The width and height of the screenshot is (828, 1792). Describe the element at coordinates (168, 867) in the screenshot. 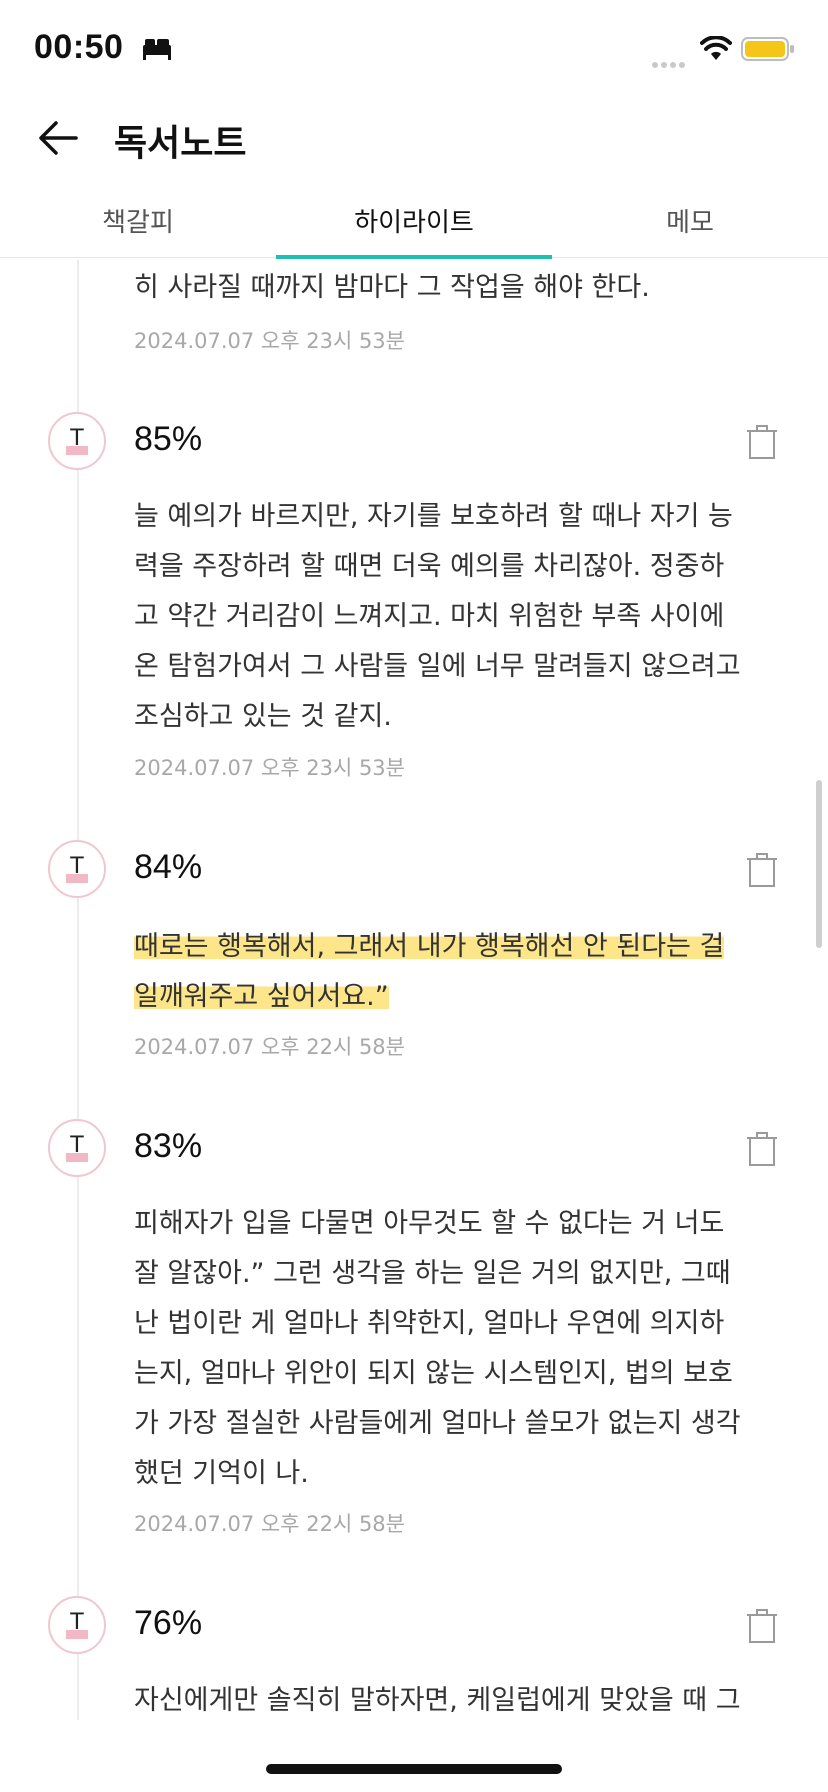

I see `progress-percent: 84%` at that location.